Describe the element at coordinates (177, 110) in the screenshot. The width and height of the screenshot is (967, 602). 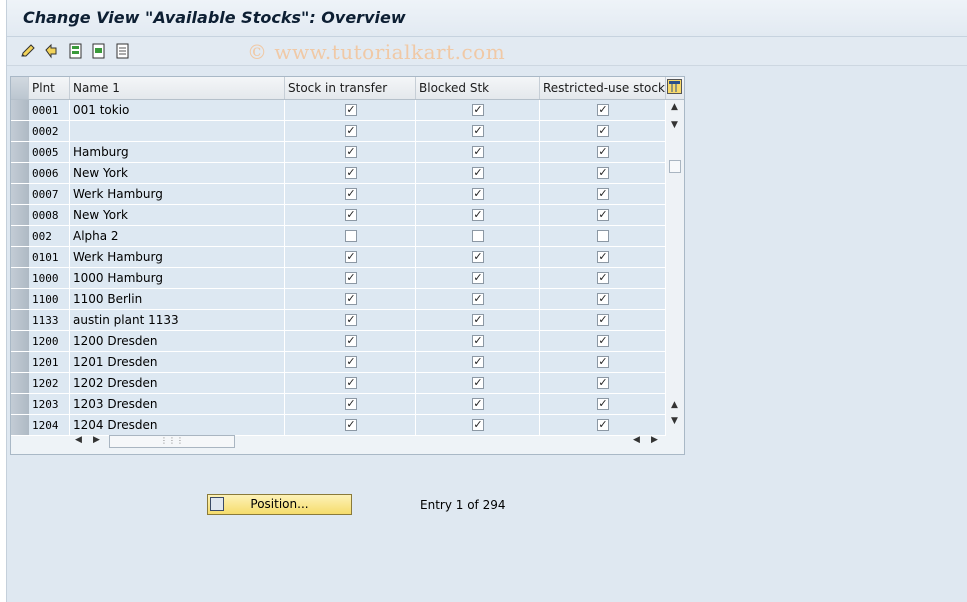
I see `cell-name: 001 tokio` at that location.